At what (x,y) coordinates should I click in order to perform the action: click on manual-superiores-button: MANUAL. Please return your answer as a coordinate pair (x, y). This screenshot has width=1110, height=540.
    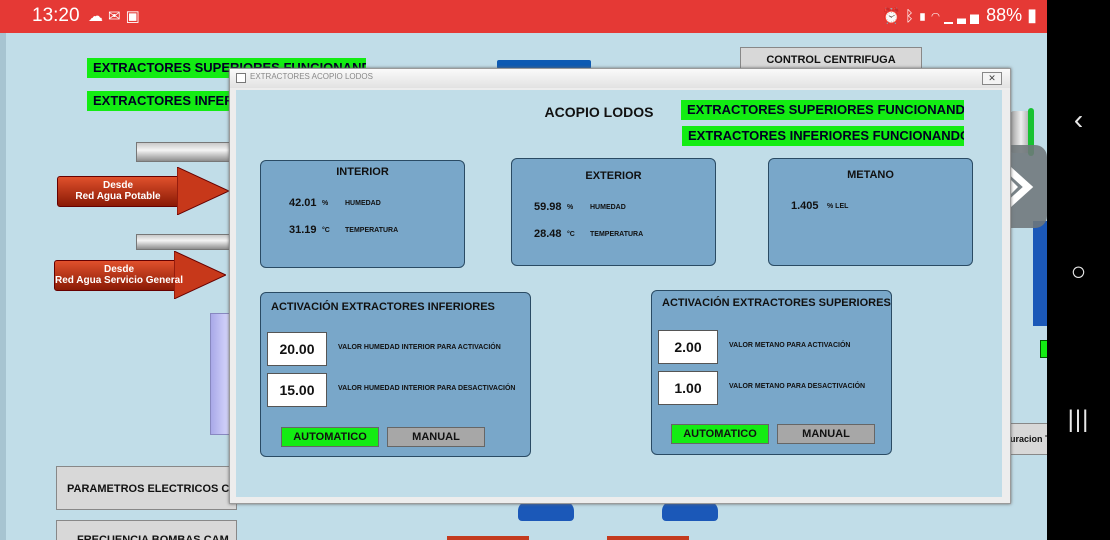
    Looking at the image, I should click on (826, 434).